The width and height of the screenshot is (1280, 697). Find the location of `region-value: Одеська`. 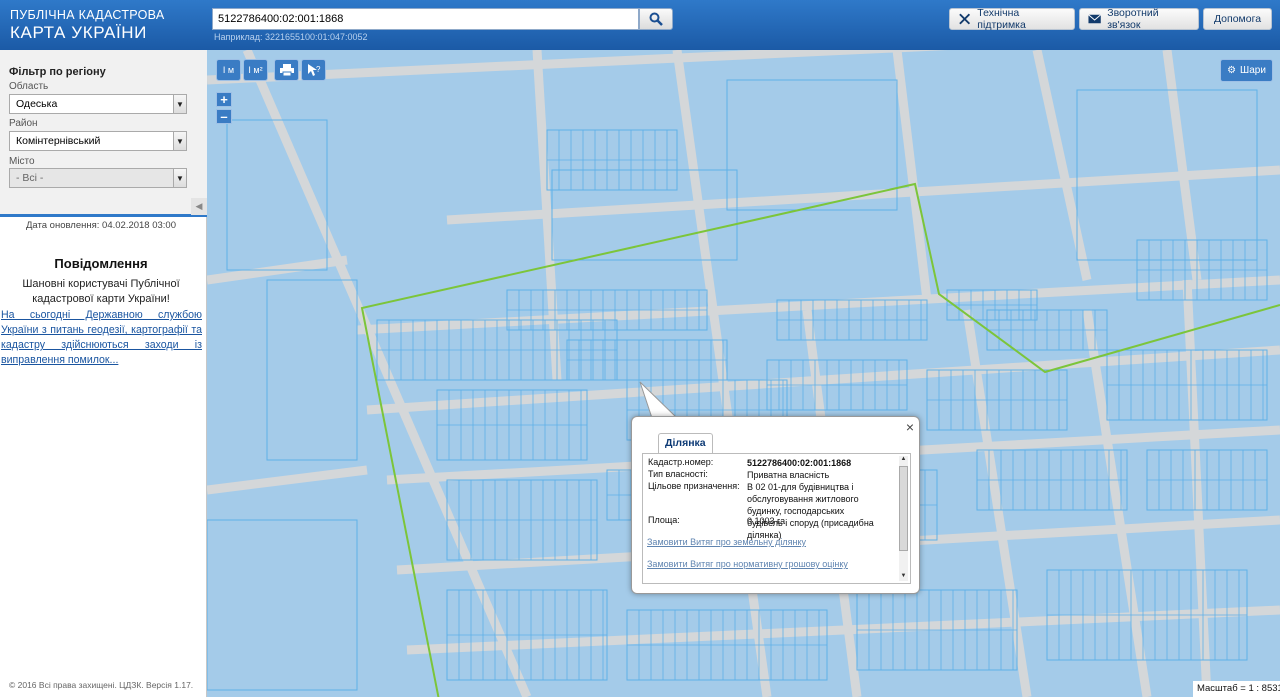

region-value: Одеська is located at coordinates (37, 104).